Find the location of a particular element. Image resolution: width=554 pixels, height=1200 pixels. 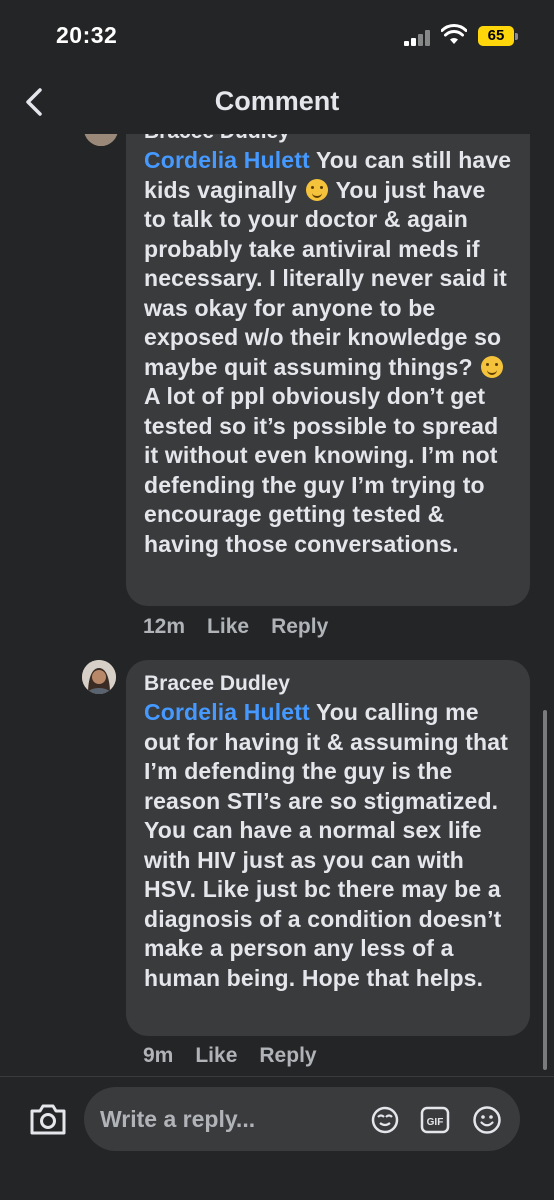

reply-box: GIF is located at coordinates (302, 1119).